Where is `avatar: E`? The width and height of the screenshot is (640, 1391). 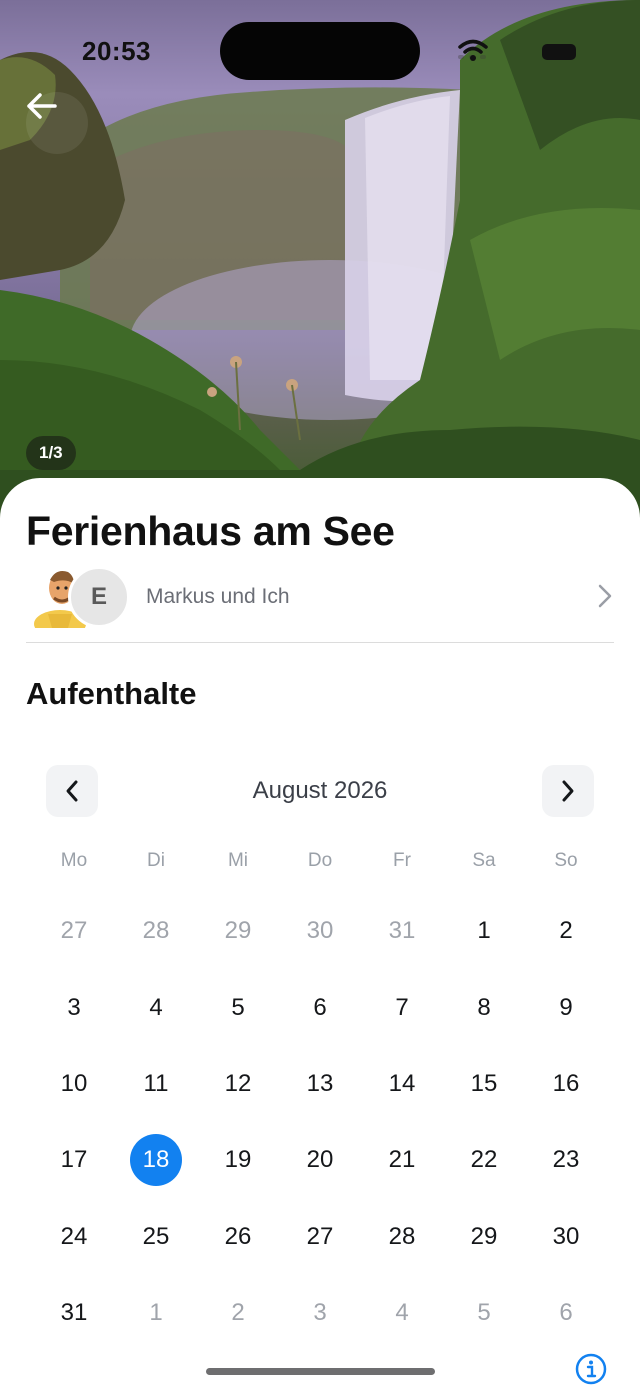
avatar: E is located at coordinates (99, 597).